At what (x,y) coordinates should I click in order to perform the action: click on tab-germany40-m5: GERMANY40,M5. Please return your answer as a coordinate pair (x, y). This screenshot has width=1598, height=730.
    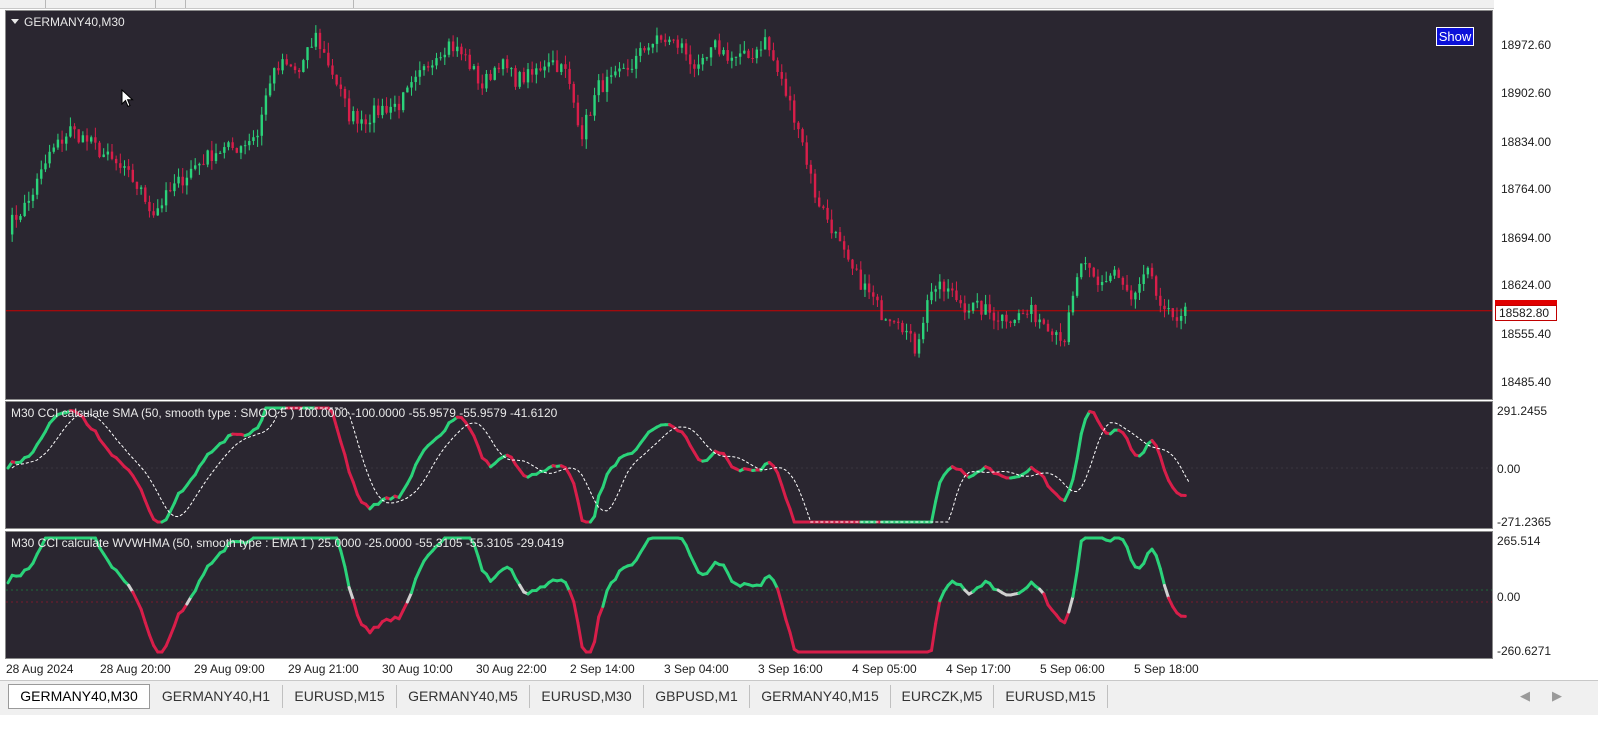
    Looking at the image, I should click on (463, 696).